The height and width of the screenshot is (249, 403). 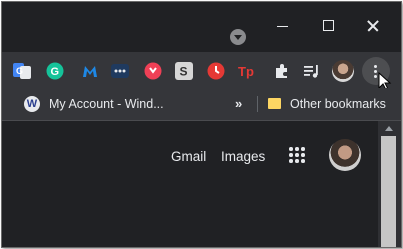 I want to click on google-apps-icon, so click(x=297, y=155).